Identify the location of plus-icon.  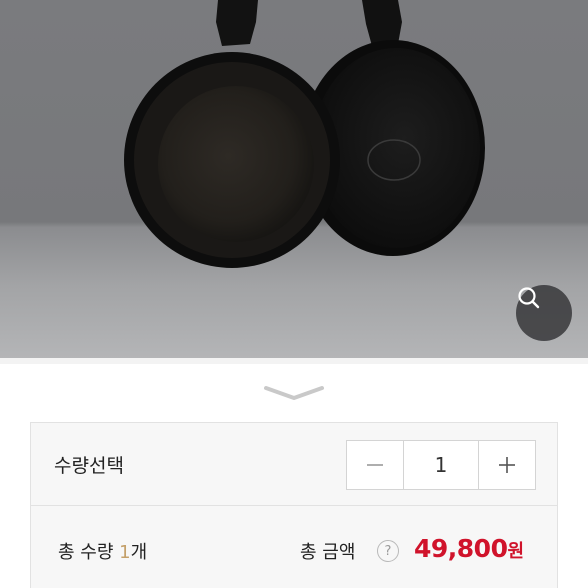
(507, 465).